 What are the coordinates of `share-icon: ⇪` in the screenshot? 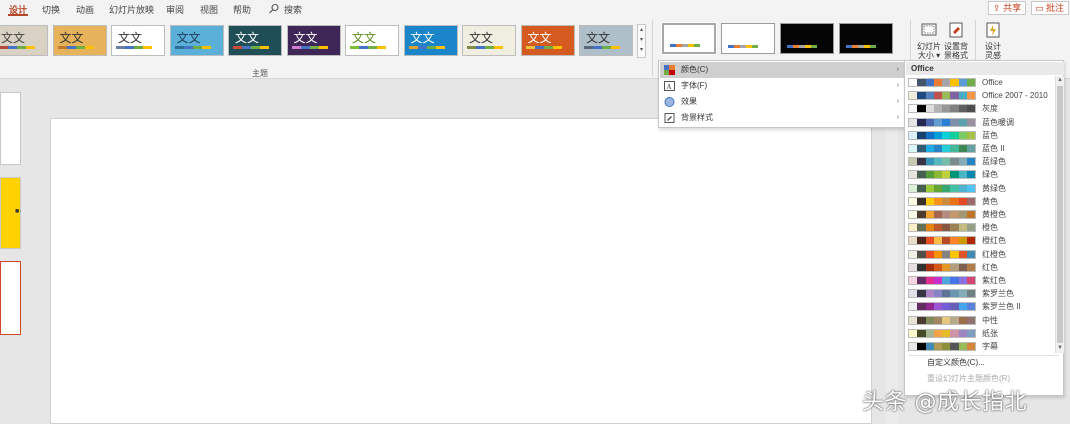 It's located at (997, 8).